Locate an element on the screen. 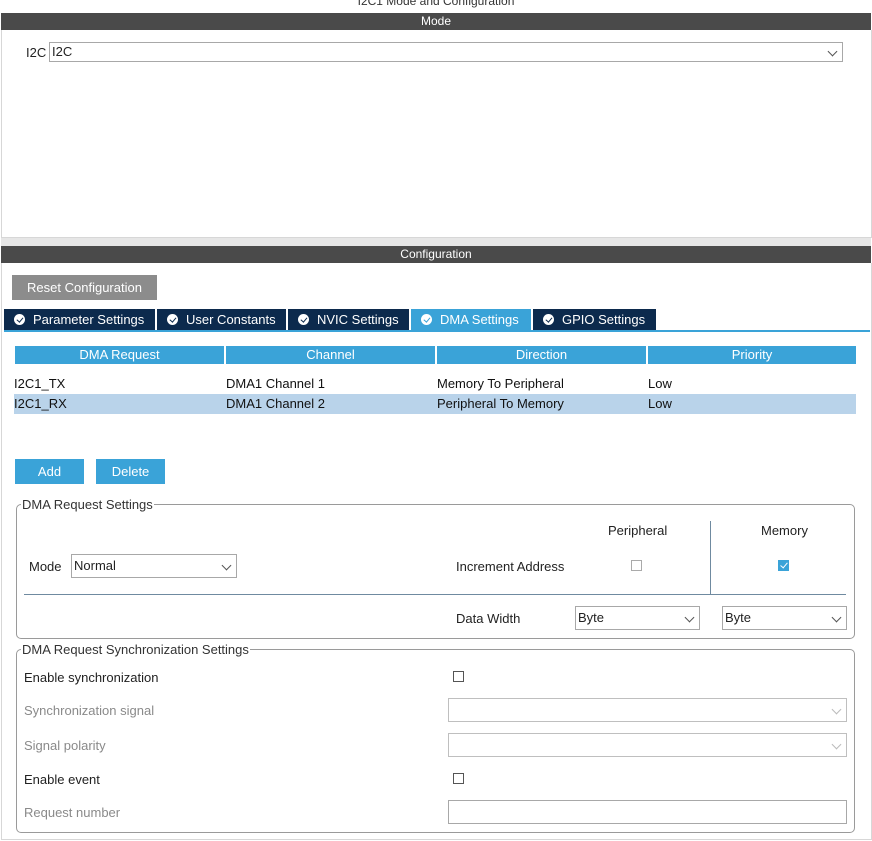 This screenshot has height=841, width=872. enable-event-checkbox is located at coordinates (458, 778).